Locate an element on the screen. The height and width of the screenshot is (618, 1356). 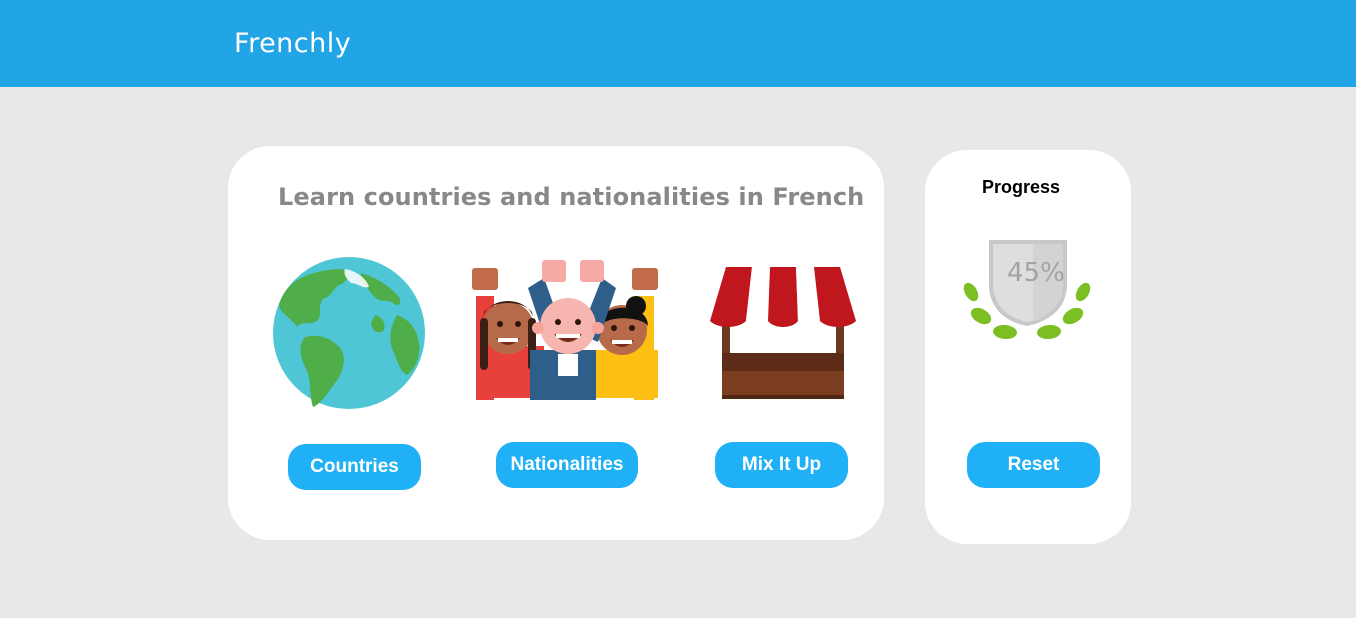
nationalities-button: Nationalities is located at coordinates (567, 465).